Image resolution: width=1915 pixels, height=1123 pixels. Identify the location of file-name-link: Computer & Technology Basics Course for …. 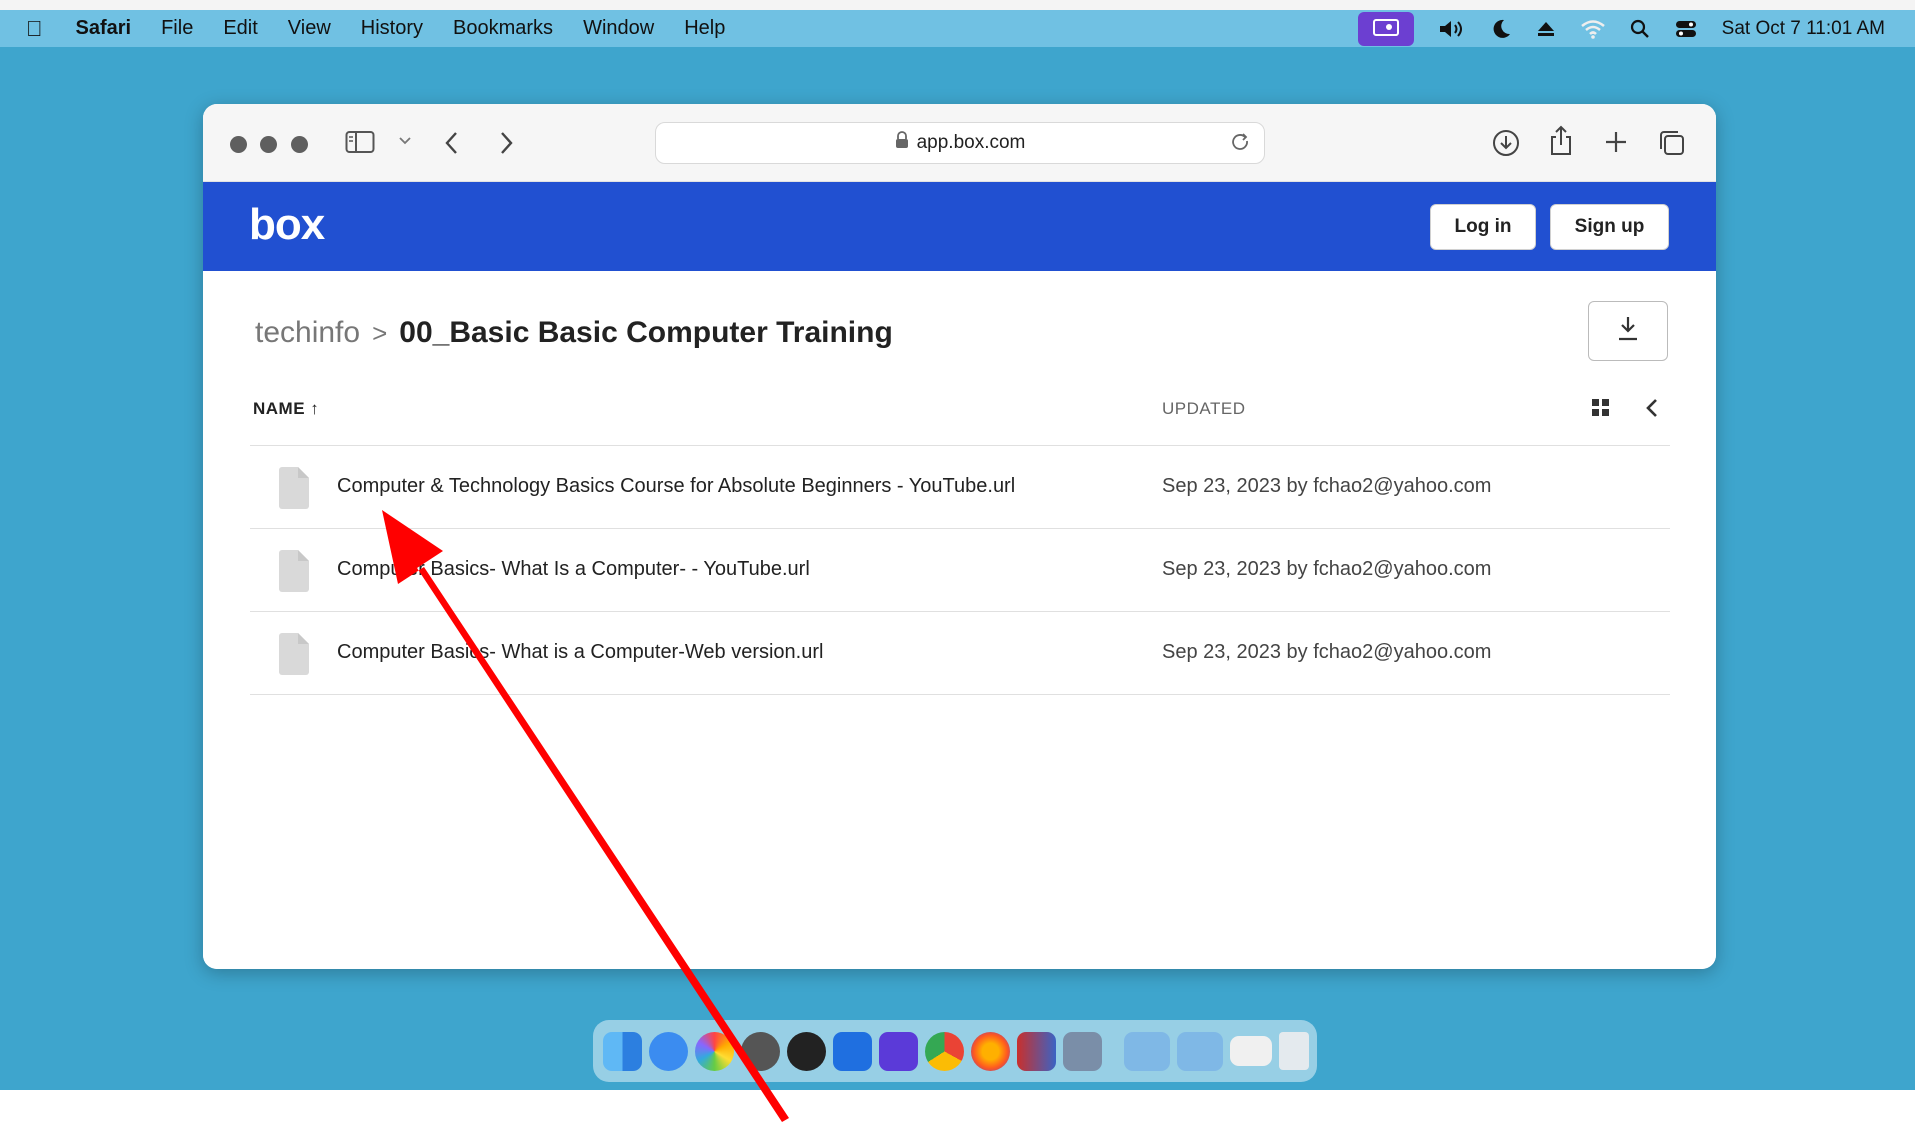
(676, 486).